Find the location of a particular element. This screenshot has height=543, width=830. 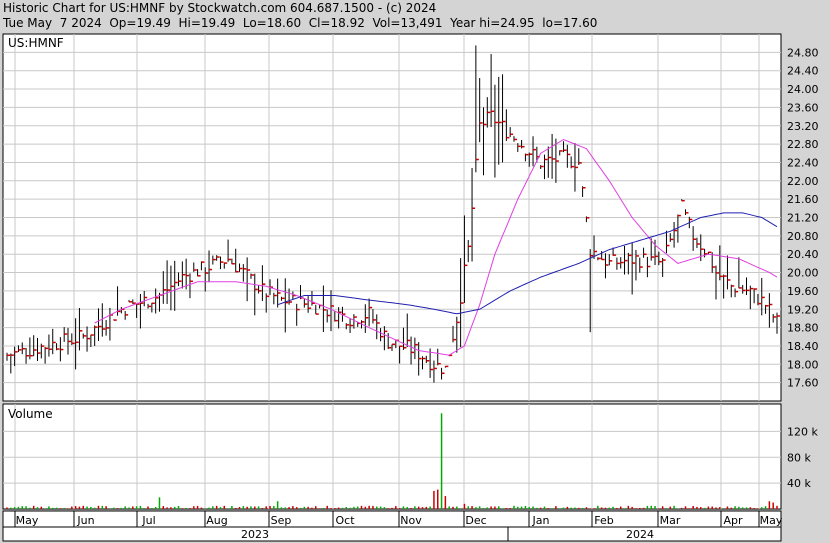

month-label: Nov is located at coordinates (411, 520).